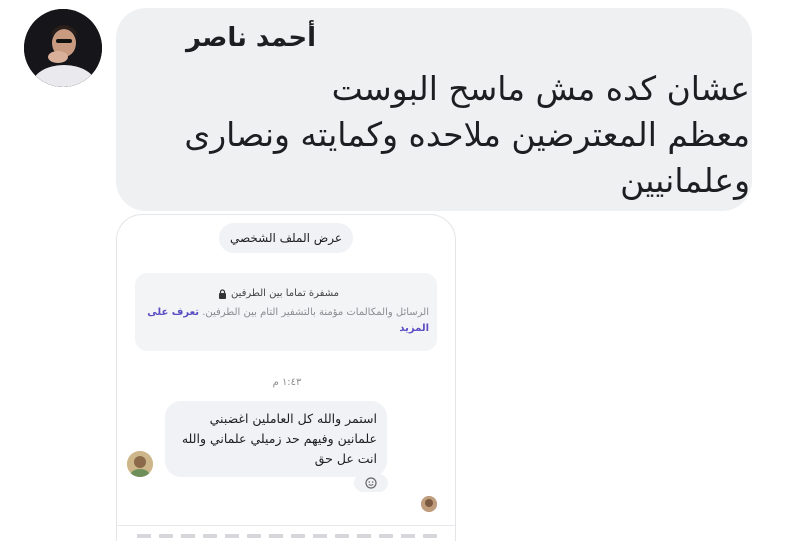 Image resolution: width=786 pixels, height=541 pixels. I want to click on comment-line: وعلمانيين, so click(685, 180).